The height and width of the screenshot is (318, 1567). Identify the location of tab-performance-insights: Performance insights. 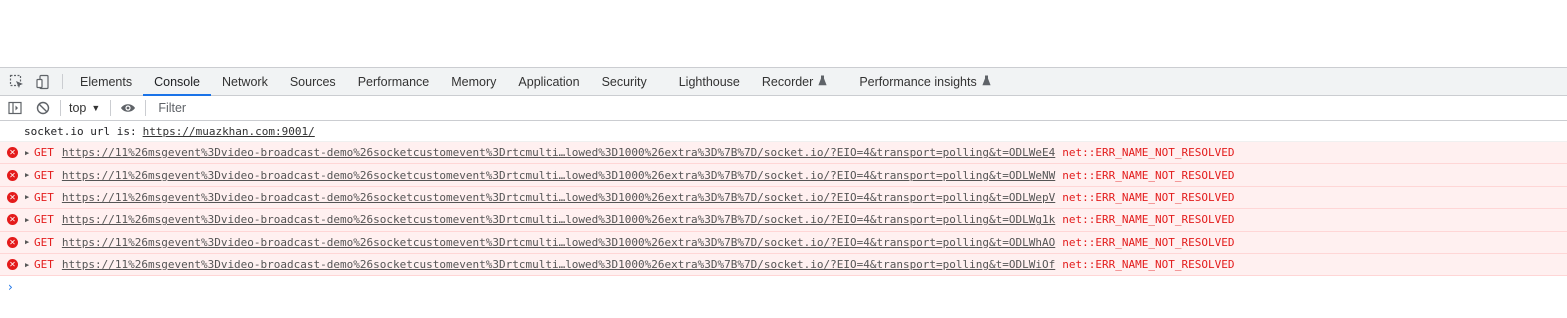
(924, 81).